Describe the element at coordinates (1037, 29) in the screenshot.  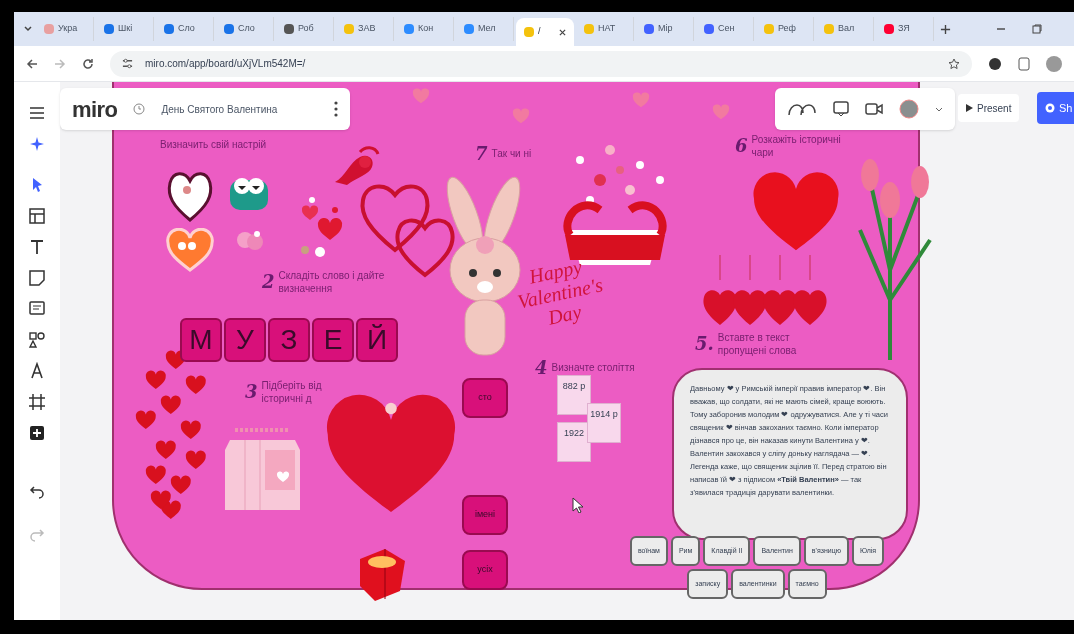
I see `restore-icon` at that location.